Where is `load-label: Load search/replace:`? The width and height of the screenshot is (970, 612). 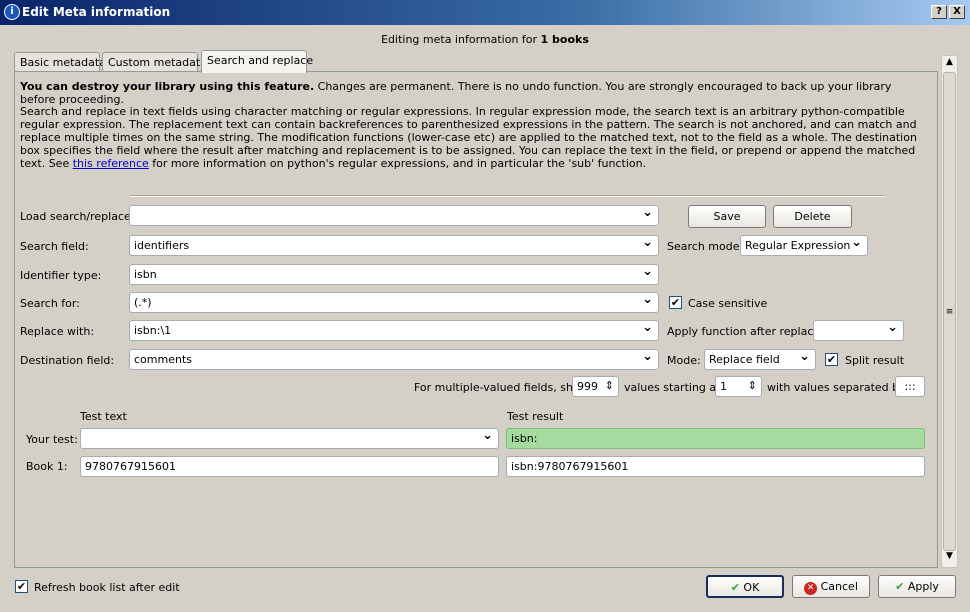 load-label: Load search/replace: is located at coordinates (77, 216).